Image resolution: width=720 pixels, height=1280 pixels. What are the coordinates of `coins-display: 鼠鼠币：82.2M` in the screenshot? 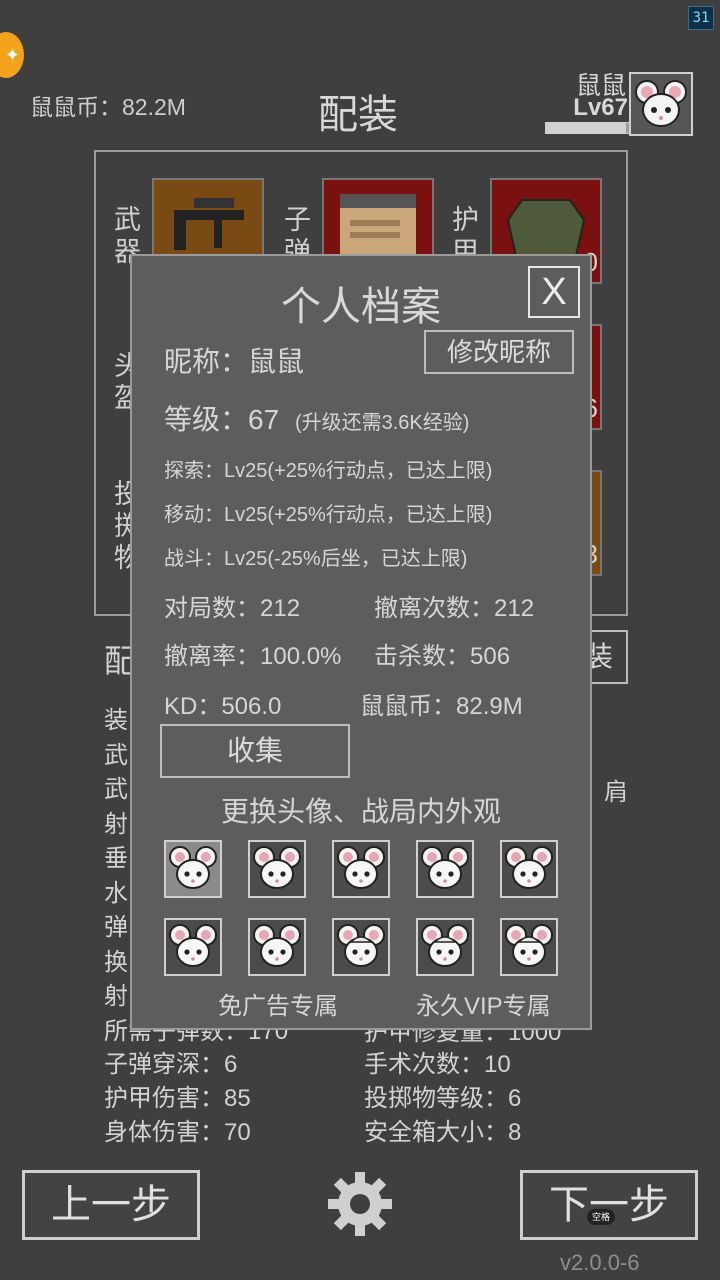 It's located at (108, 107).